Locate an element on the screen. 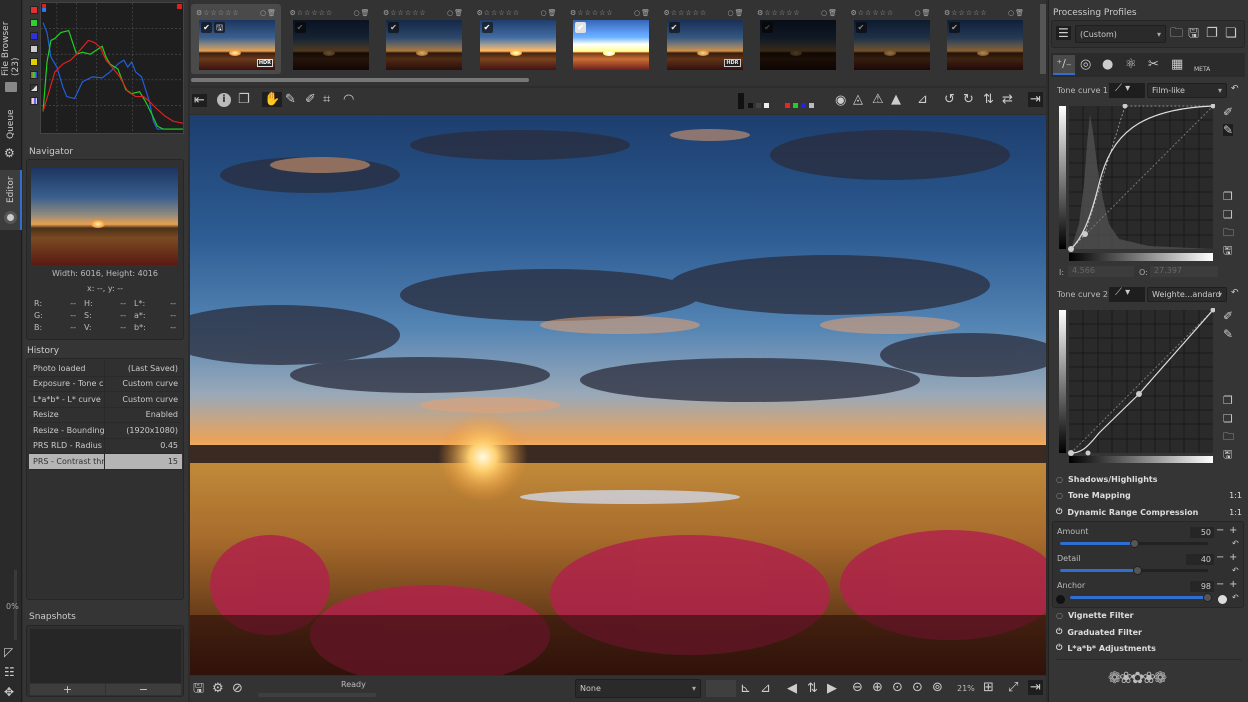 The image size is (1248, 702). reset-icon: ↶ is located at coordinates (1235, 89).